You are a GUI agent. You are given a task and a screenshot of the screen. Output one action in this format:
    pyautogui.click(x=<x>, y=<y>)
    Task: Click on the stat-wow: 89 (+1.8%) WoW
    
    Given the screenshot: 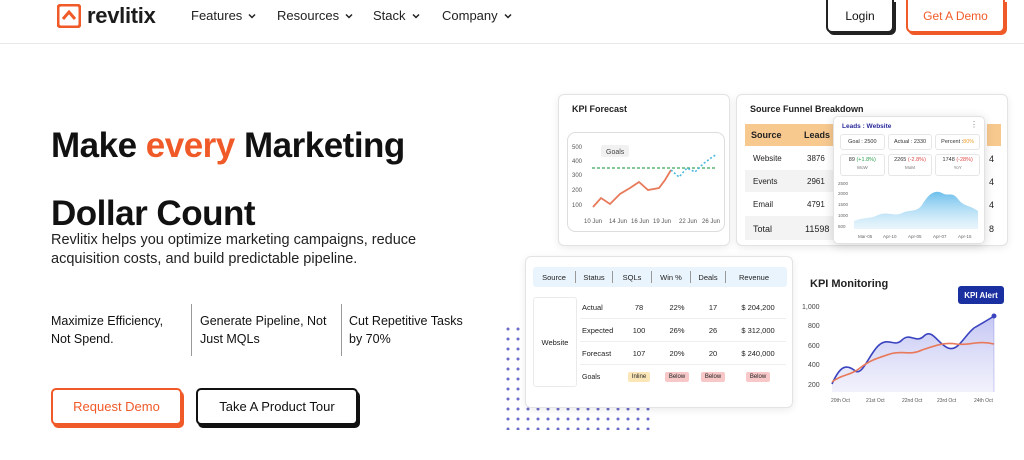 What is the action you would take?
    pyautogui.click(x=862, y=165)
    